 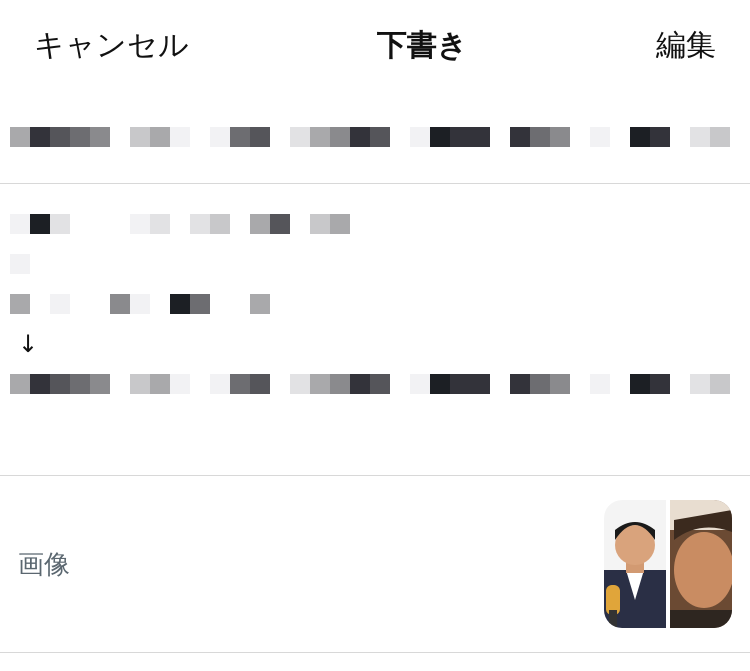 I want to click on cancel-button: キャンセル, so click(x=111, y=45).